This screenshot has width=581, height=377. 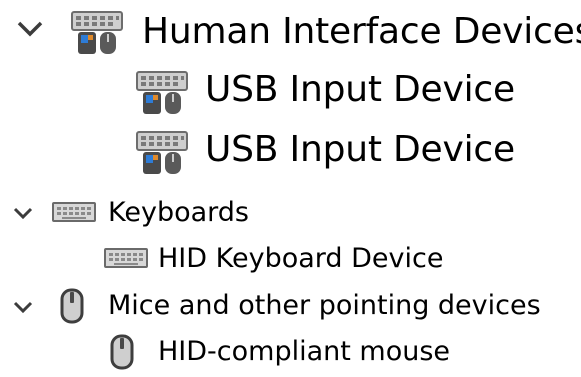 I want to click on category-label: Keyboards, so click(x=178, y=212).